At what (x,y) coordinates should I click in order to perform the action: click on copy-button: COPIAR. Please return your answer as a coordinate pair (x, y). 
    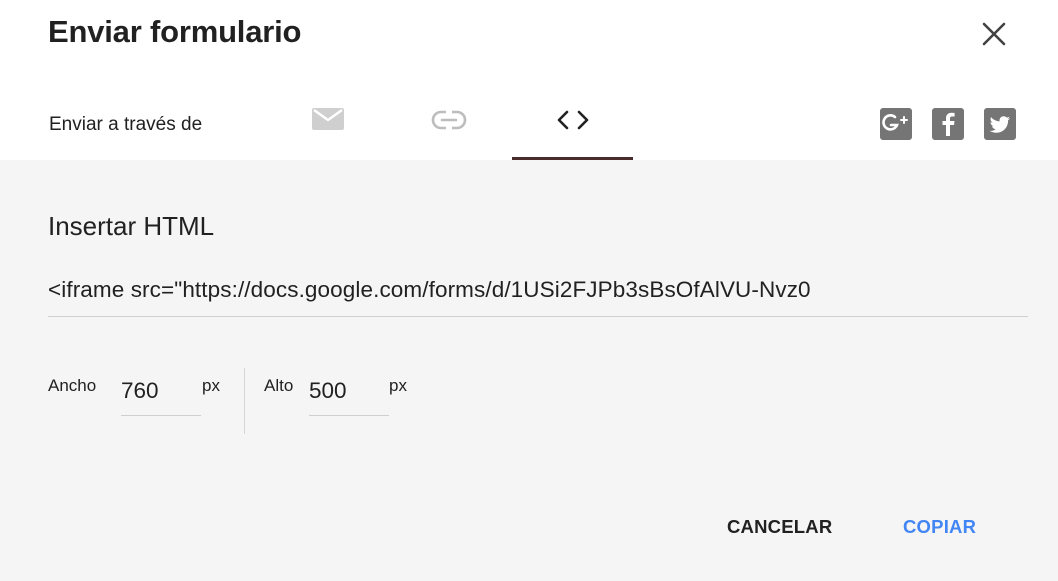
    Looking at the image, I should click on (939, 527).